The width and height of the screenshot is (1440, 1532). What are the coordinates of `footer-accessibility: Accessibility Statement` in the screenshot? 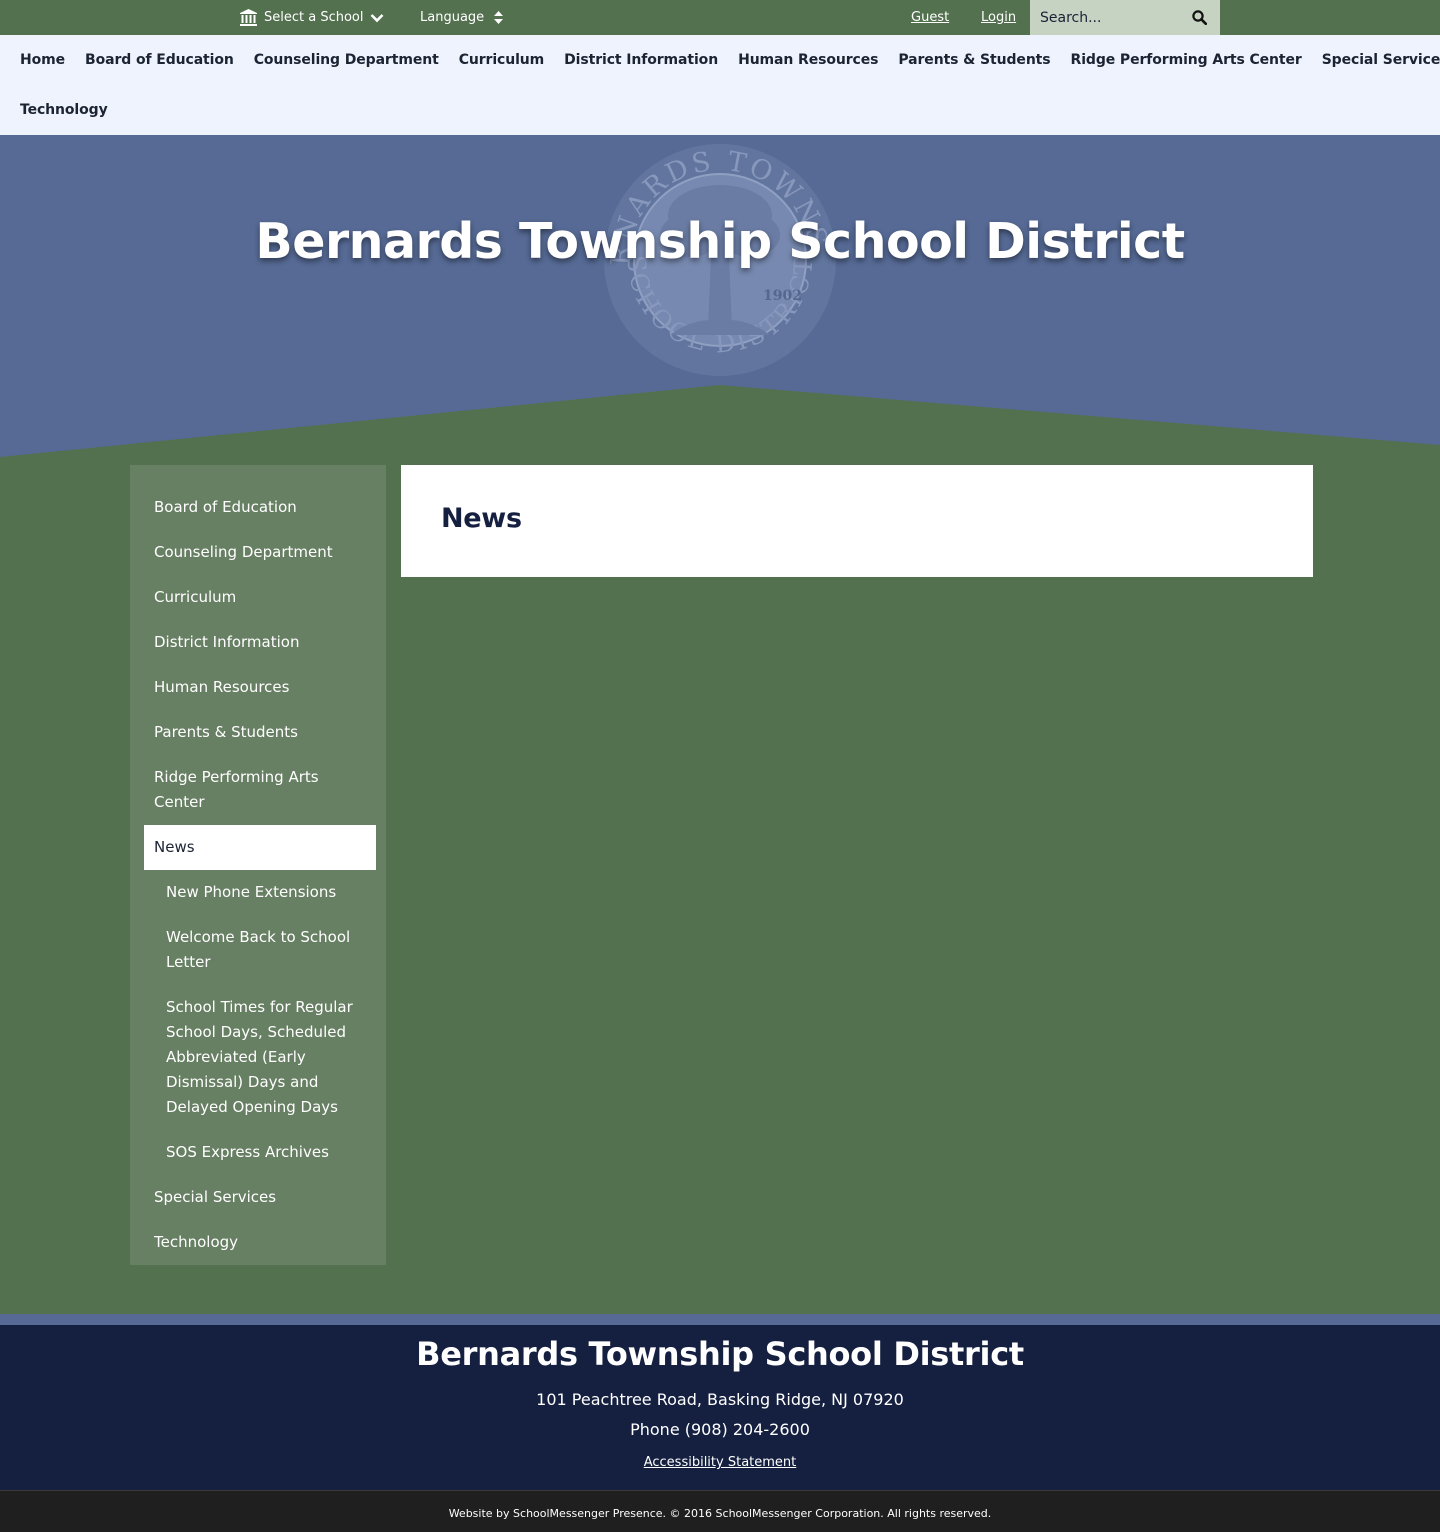 It's located at (720, 1462).